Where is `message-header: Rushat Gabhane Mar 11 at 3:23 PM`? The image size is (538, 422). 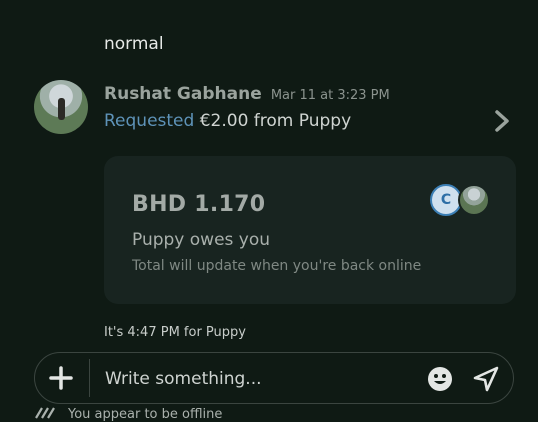 message-header: Rushat Gabhane Mar 11 at 3:23 PM is located at coordinates (247, 94).